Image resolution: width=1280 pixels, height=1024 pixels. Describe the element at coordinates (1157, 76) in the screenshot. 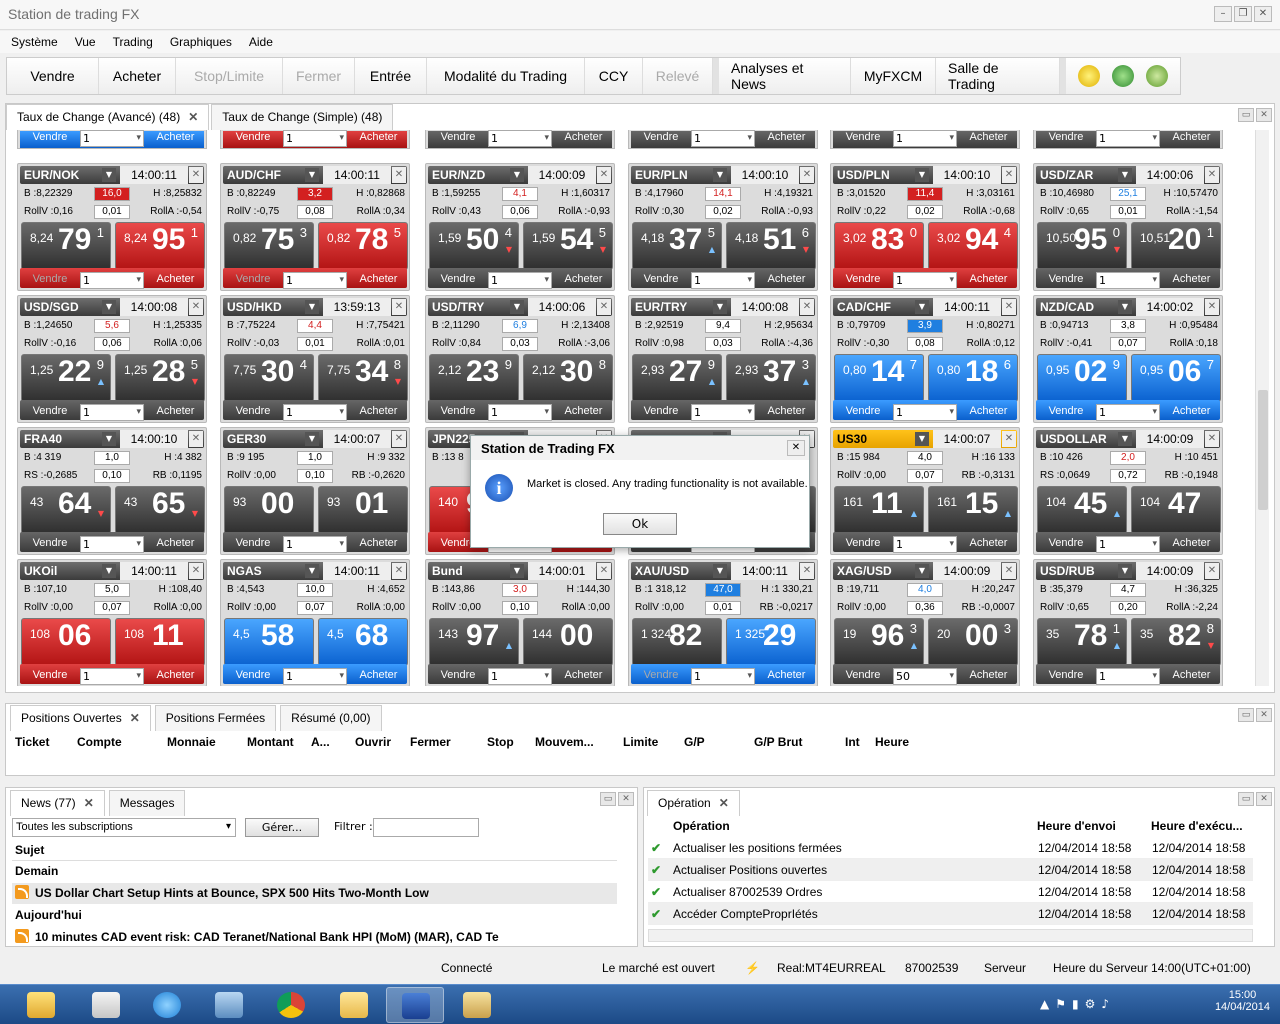

I see `settings-gears-icon` at that location.